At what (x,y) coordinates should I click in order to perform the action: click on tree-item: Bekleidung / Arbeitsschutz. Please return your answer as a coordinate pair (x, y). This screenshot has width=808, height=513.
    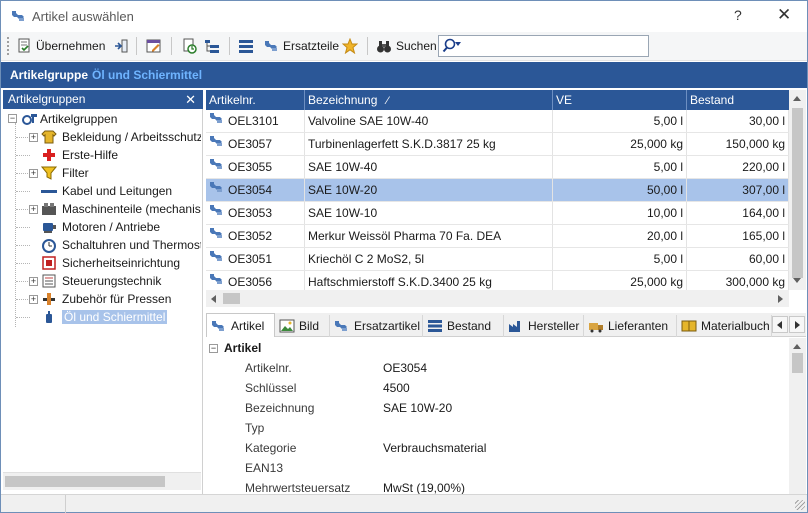
    Looking at the image, I should click on (121, 137).